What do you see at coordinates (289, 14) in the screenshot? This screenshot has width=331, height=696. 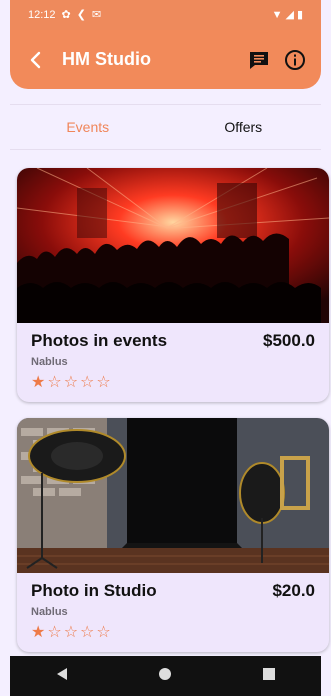 I see `signal-icon: ◢` at bounding box center [289, 14].